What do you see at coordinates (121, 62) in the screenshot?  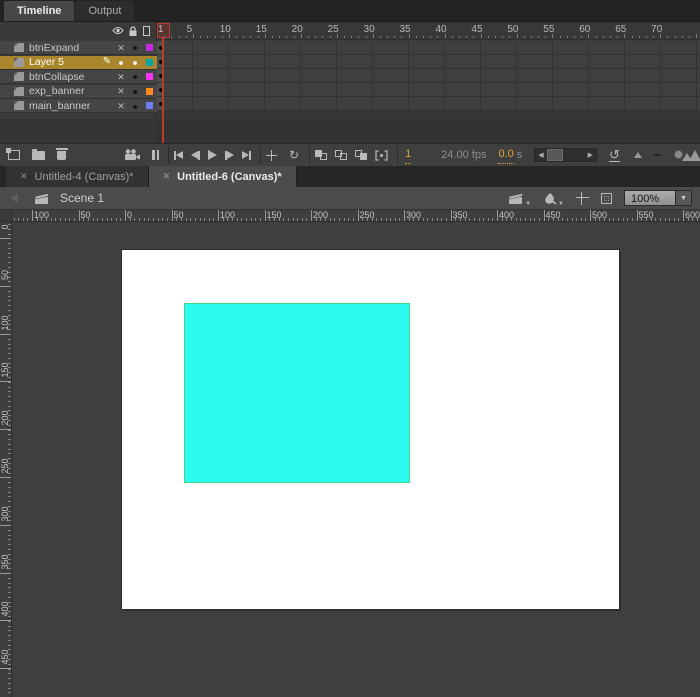 I see `layer-visibility-toggle` at bounding box center [121, 62].